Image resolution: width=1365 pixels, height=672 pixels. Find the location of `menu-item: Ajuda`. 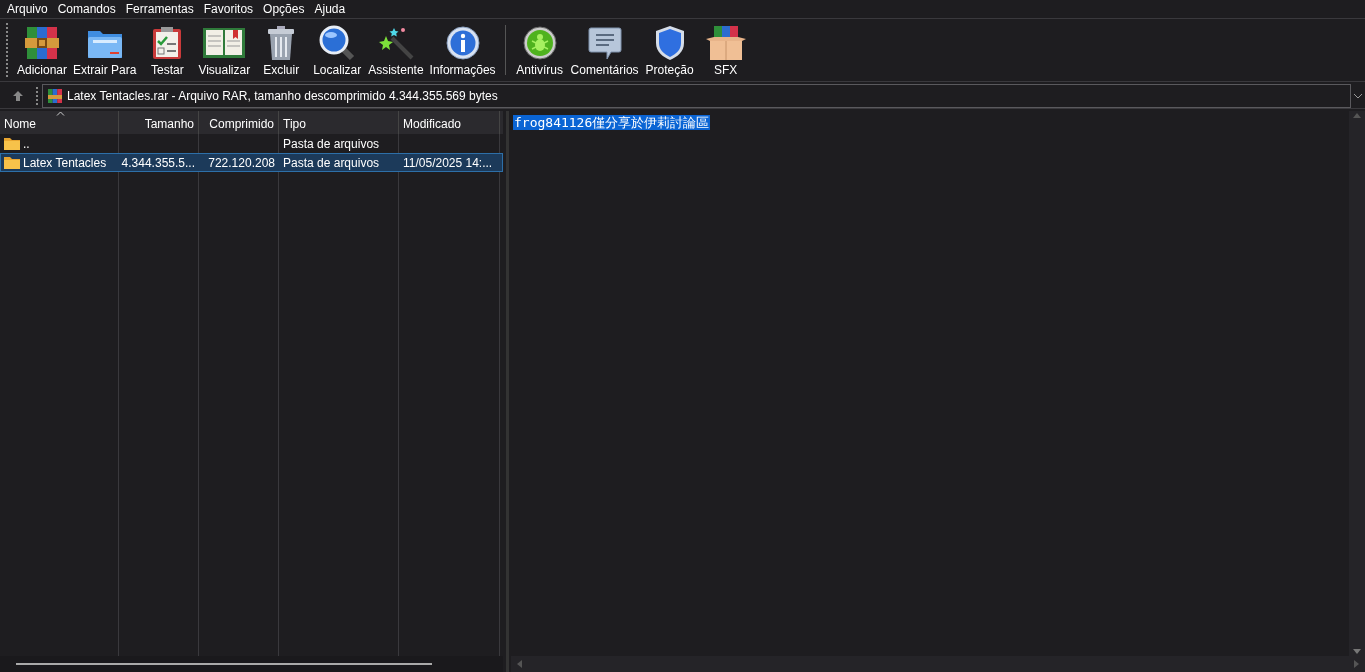

menu-item: Ajuda is located at coordinates (330, 9).